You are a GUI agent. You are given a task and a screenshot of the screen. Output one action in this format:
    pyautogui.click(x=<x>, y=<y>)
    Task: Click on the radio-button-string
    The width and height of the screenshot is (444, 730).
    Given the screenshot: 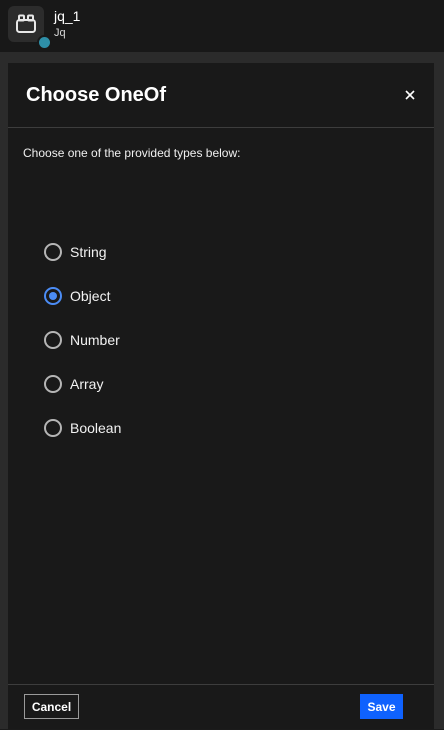 What is the action you would take?
    pyautogui.click(x=53, y=252)
    